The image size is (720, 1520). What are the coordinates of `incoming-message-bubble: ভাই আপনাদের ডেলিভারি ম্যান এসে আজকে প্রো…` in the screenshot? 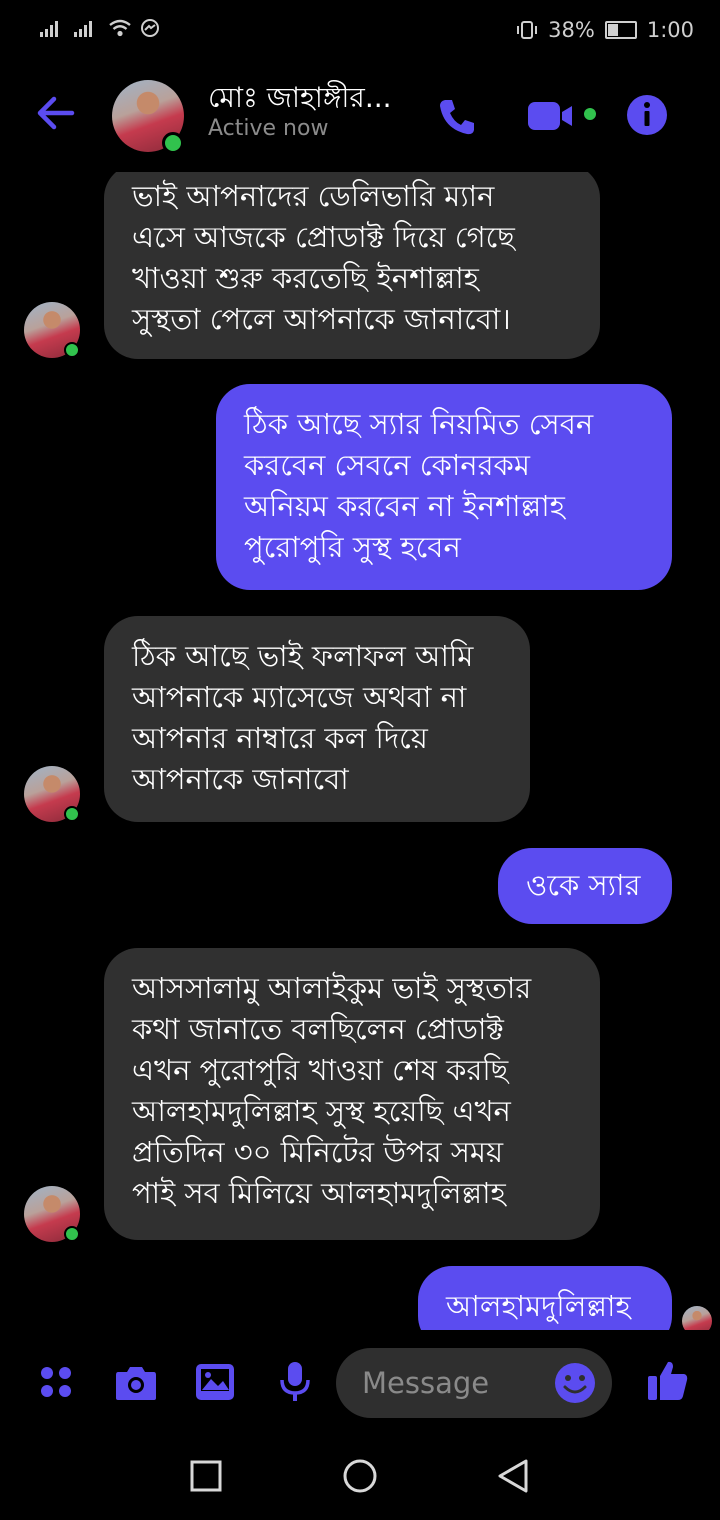 It's located at (352, 265).